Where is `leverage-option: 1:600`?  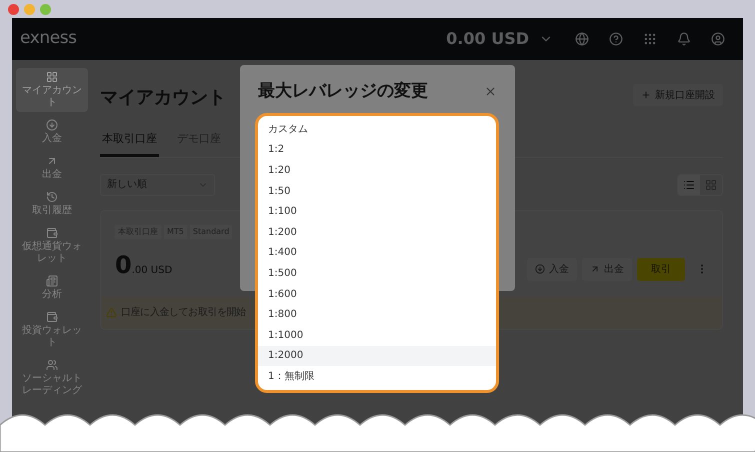 leverage-option: 1:600 is located at coordinates (377, 294).